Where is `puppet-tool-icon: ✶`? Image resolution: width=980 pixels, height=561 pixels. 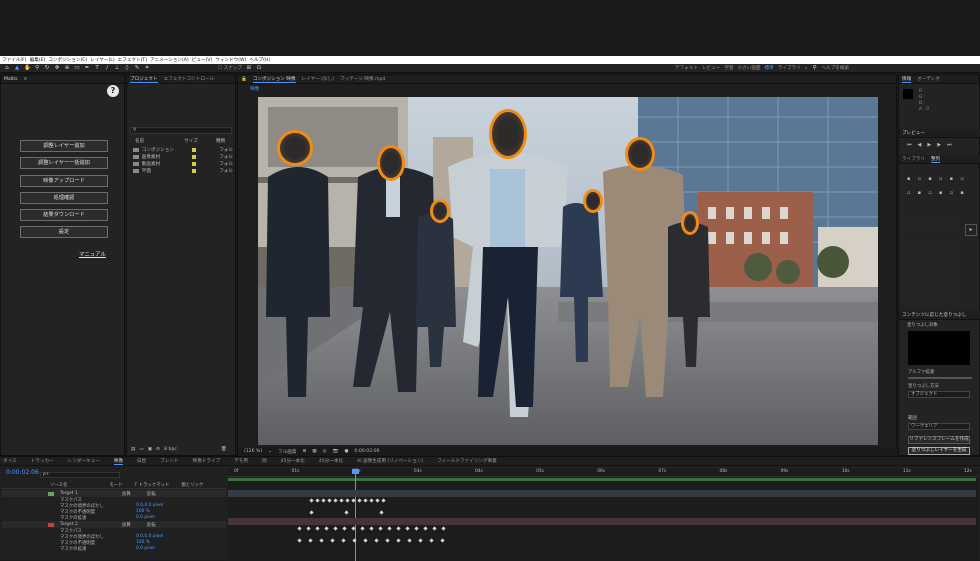
puppet-tool-icon: ✶ is located at coordinates (147, 68).